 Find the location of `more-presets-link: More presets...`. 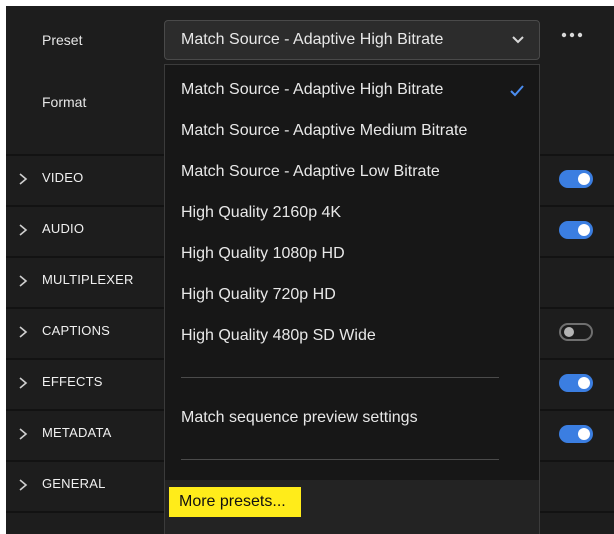

more-presets-link: More presets... is located at coordinates (235, 502).